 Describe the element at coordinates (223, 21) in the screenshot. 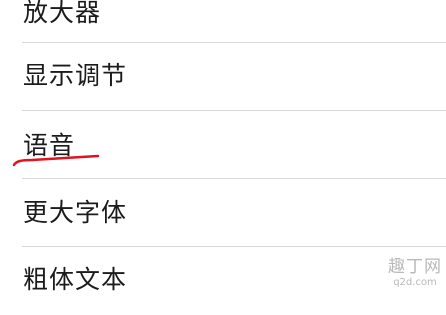

I see `settings-item-magnifier: 放大器` at that location.